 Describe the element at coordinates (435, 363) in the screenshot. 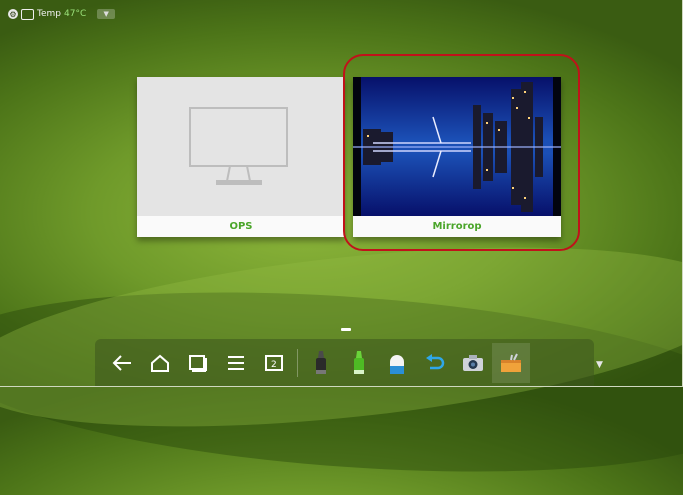

I see `undo-icon` at that location.